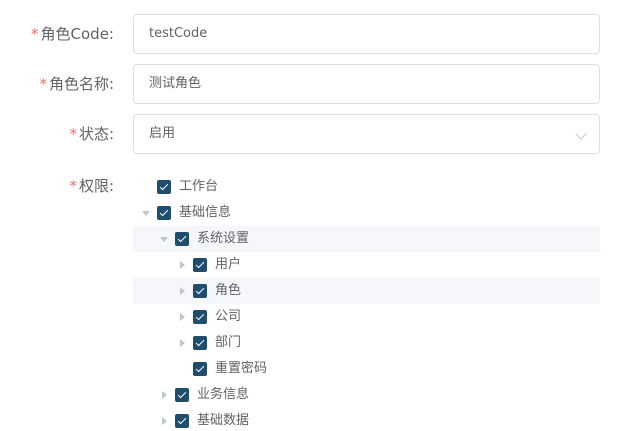  What do you see at coordinates (228, 264) in the screenshot?
I see `tree-node-label: 用户` at bounding box center [228, 264].